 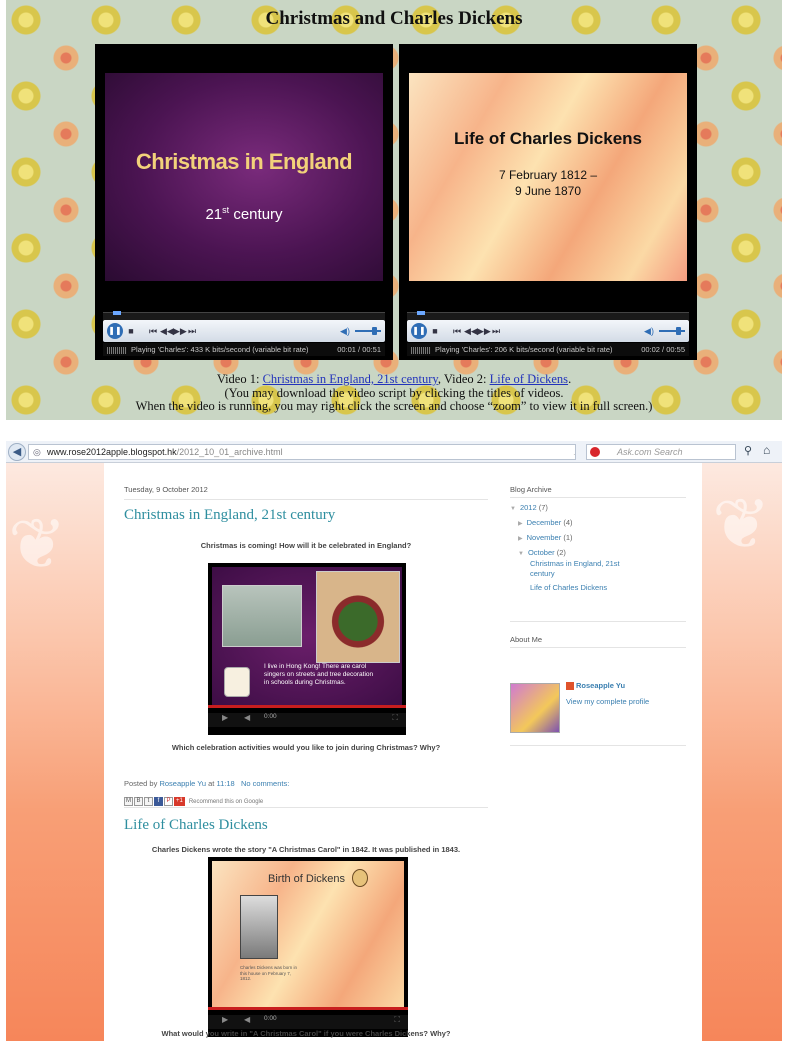 I want to click on video-screen-1: Christmas in England 21st century, so click(x=244, y=177).